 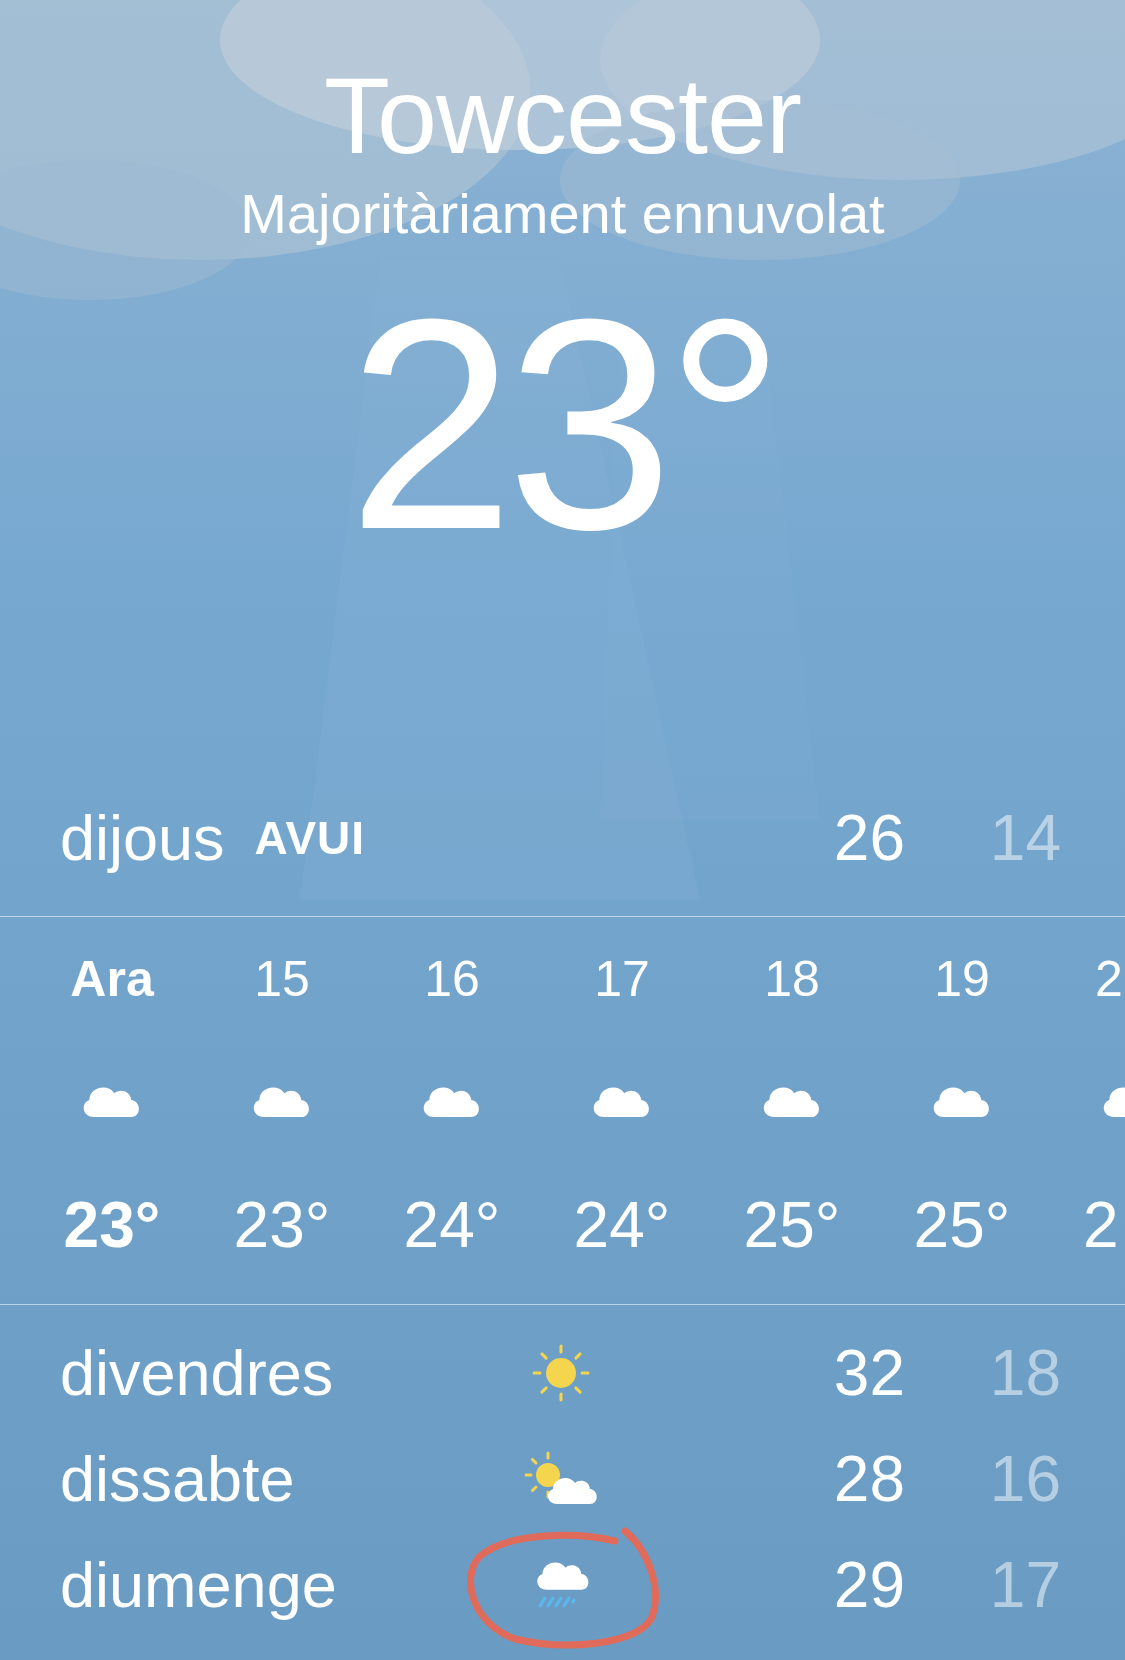 What do you see at coordinates (868, 838) in the screenshot?
I see `high-temperature: 26` at bounding box center [868, 838].